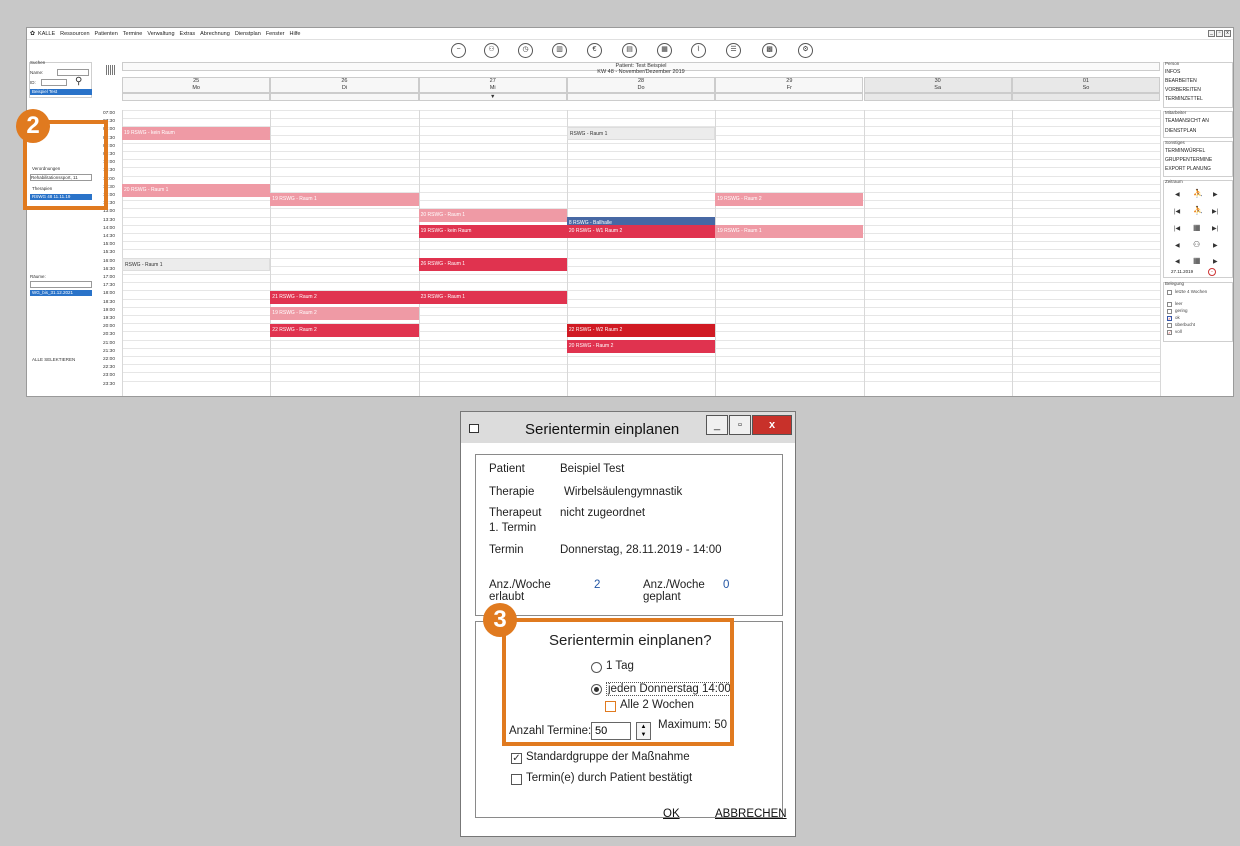 The height and width of the screenshot is (846, 1240). Describe the element at coordinates (1177, 261) in the screenshot. I see `prev-calendar-icon: ◀` at that location.